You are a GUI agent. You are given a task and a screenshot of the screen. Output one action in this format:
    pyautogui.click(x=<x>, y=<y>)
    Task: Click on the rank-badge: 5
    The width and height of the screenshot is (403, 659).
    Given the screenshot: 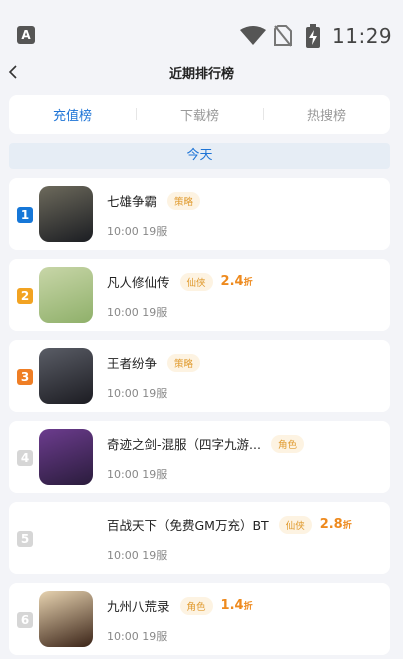 What is the action you would take?
    pyautogui.click(x=25, y=539)
    